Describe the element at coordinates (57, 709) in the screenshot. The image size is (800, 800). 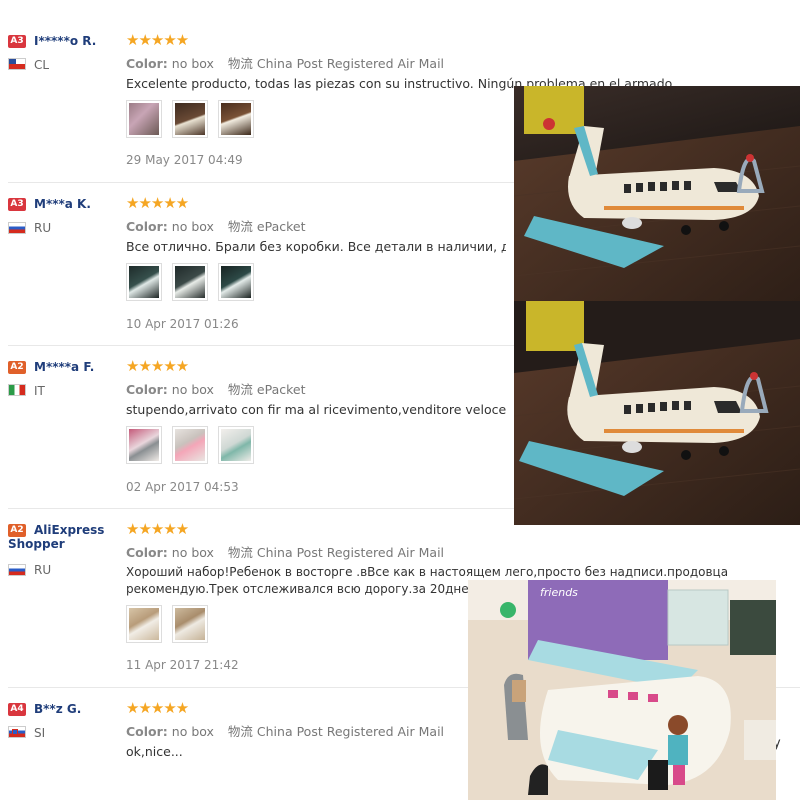
I see `reviewer-name: B**z G.` at that location.